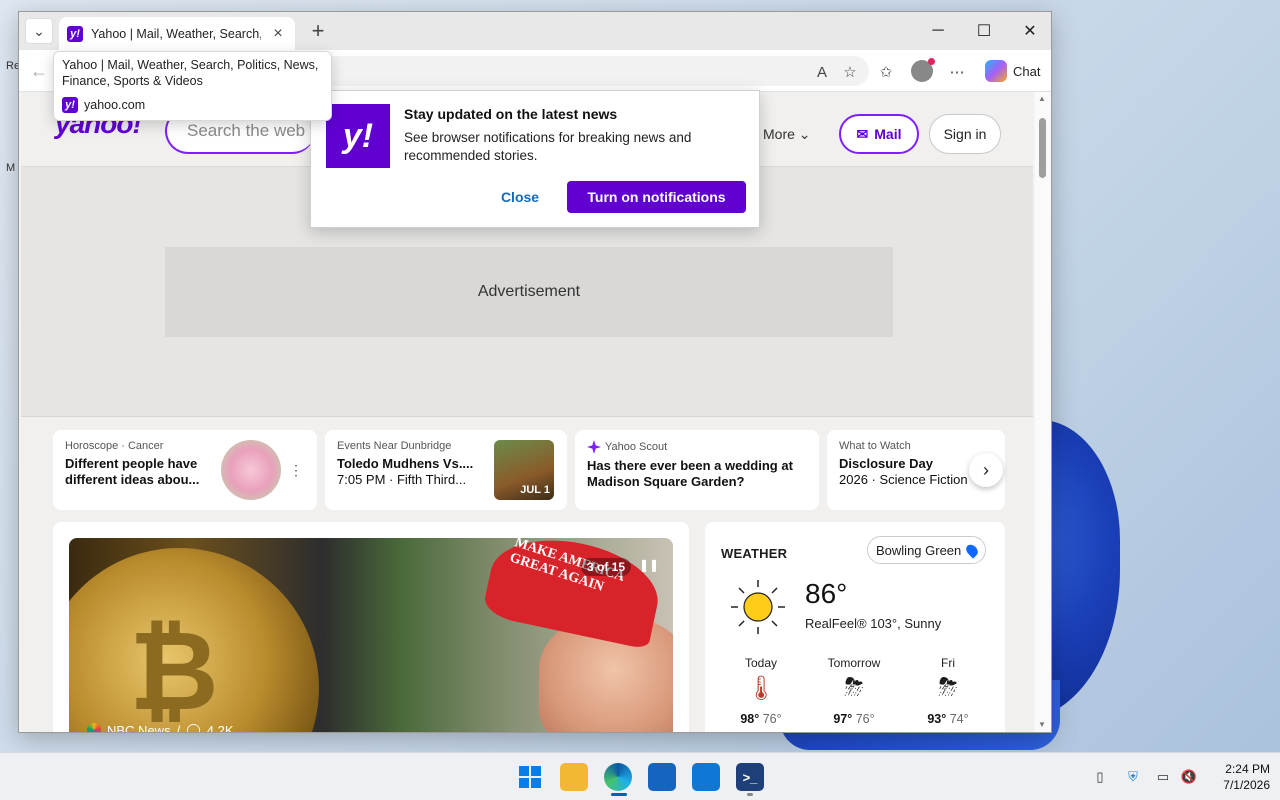 The height and width of the screenshot is (800, 1280). Describe the element at coordinates (761, 688) in the screenshot. I see `thermometer-icon: 🌡` at that location.